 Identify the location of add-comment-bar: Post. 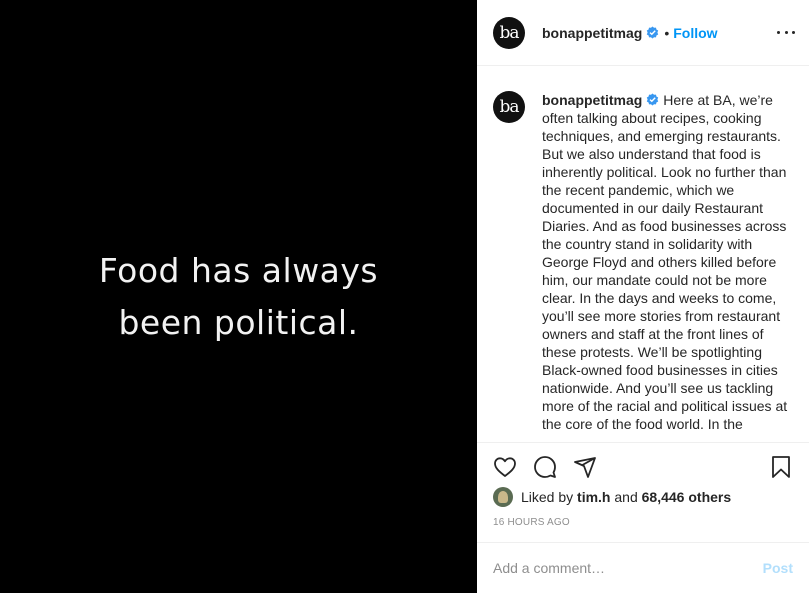
(643, 567).